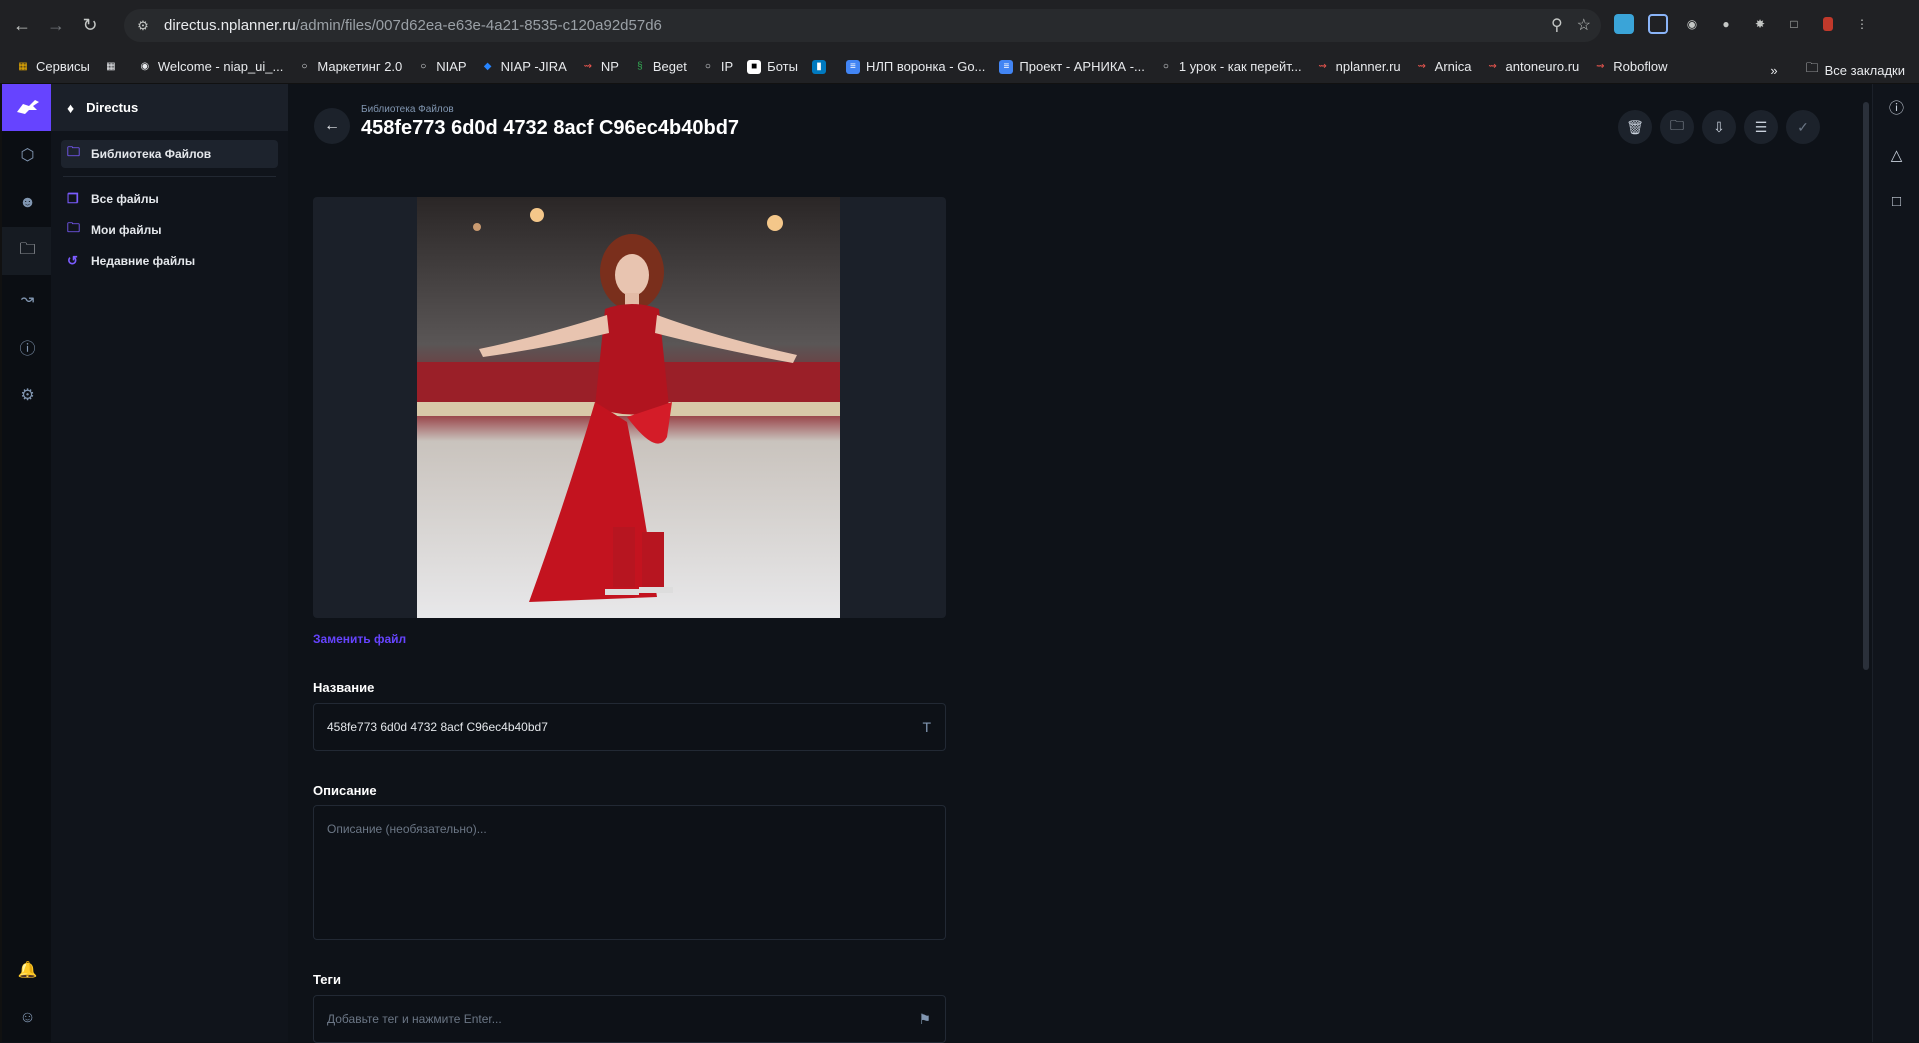 The width and height of the screenshot is (1919, 1043). I want to click on text-type-icon: T, so click(926, 727).